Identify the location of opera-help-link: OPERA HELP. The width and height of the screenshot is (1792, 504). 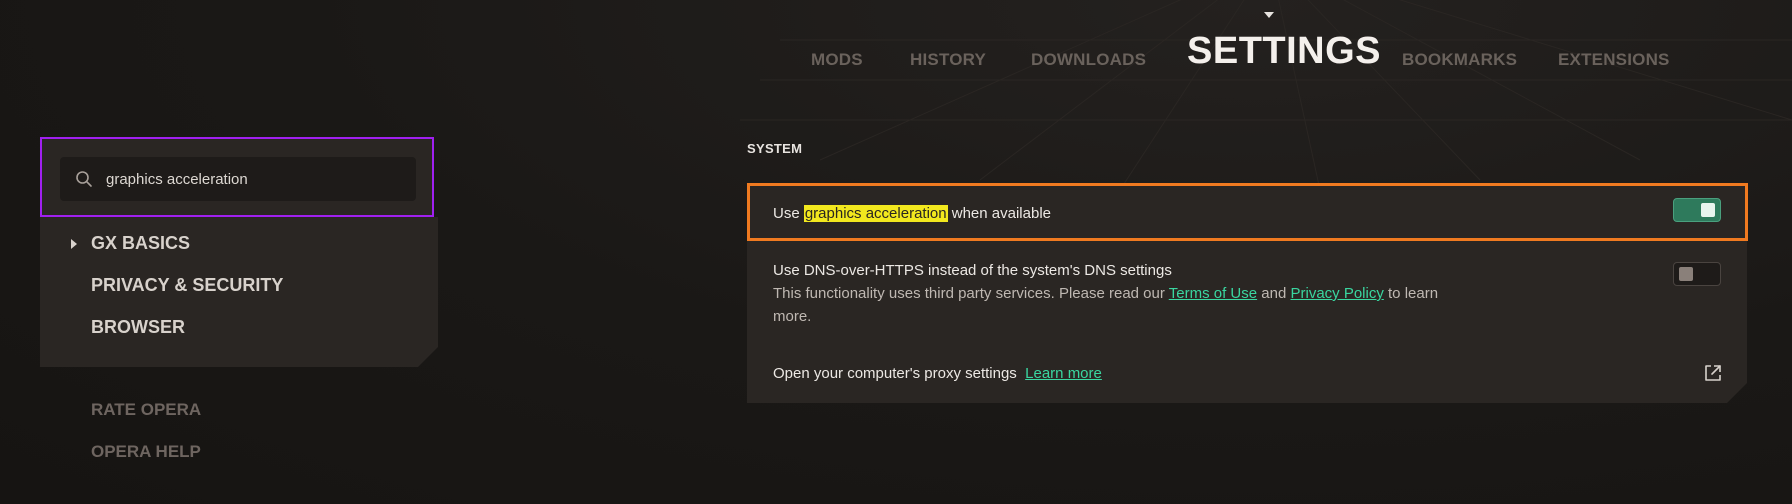
(146, 452).